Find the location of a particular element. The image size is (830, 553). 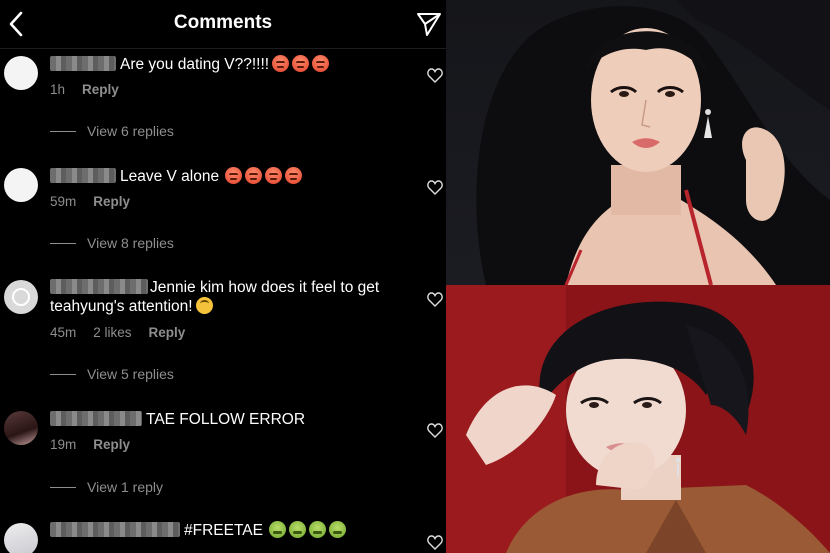

view-replies-button: View 5 replies is located at coordinates (112, 374).